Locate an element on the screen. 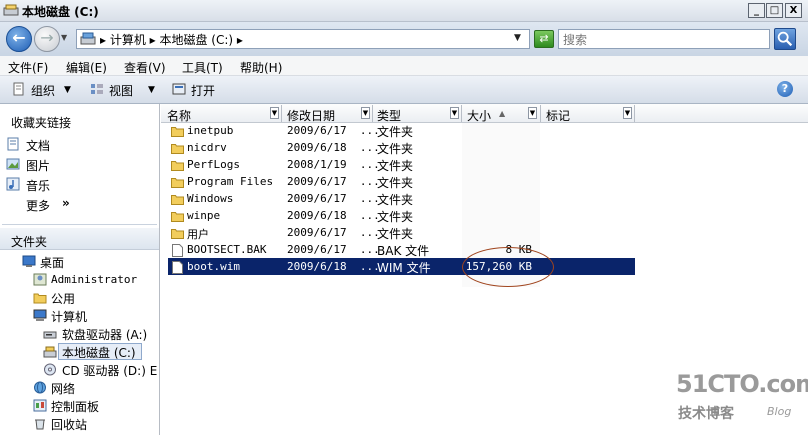  title-bar is located at coordinates (404, 11).